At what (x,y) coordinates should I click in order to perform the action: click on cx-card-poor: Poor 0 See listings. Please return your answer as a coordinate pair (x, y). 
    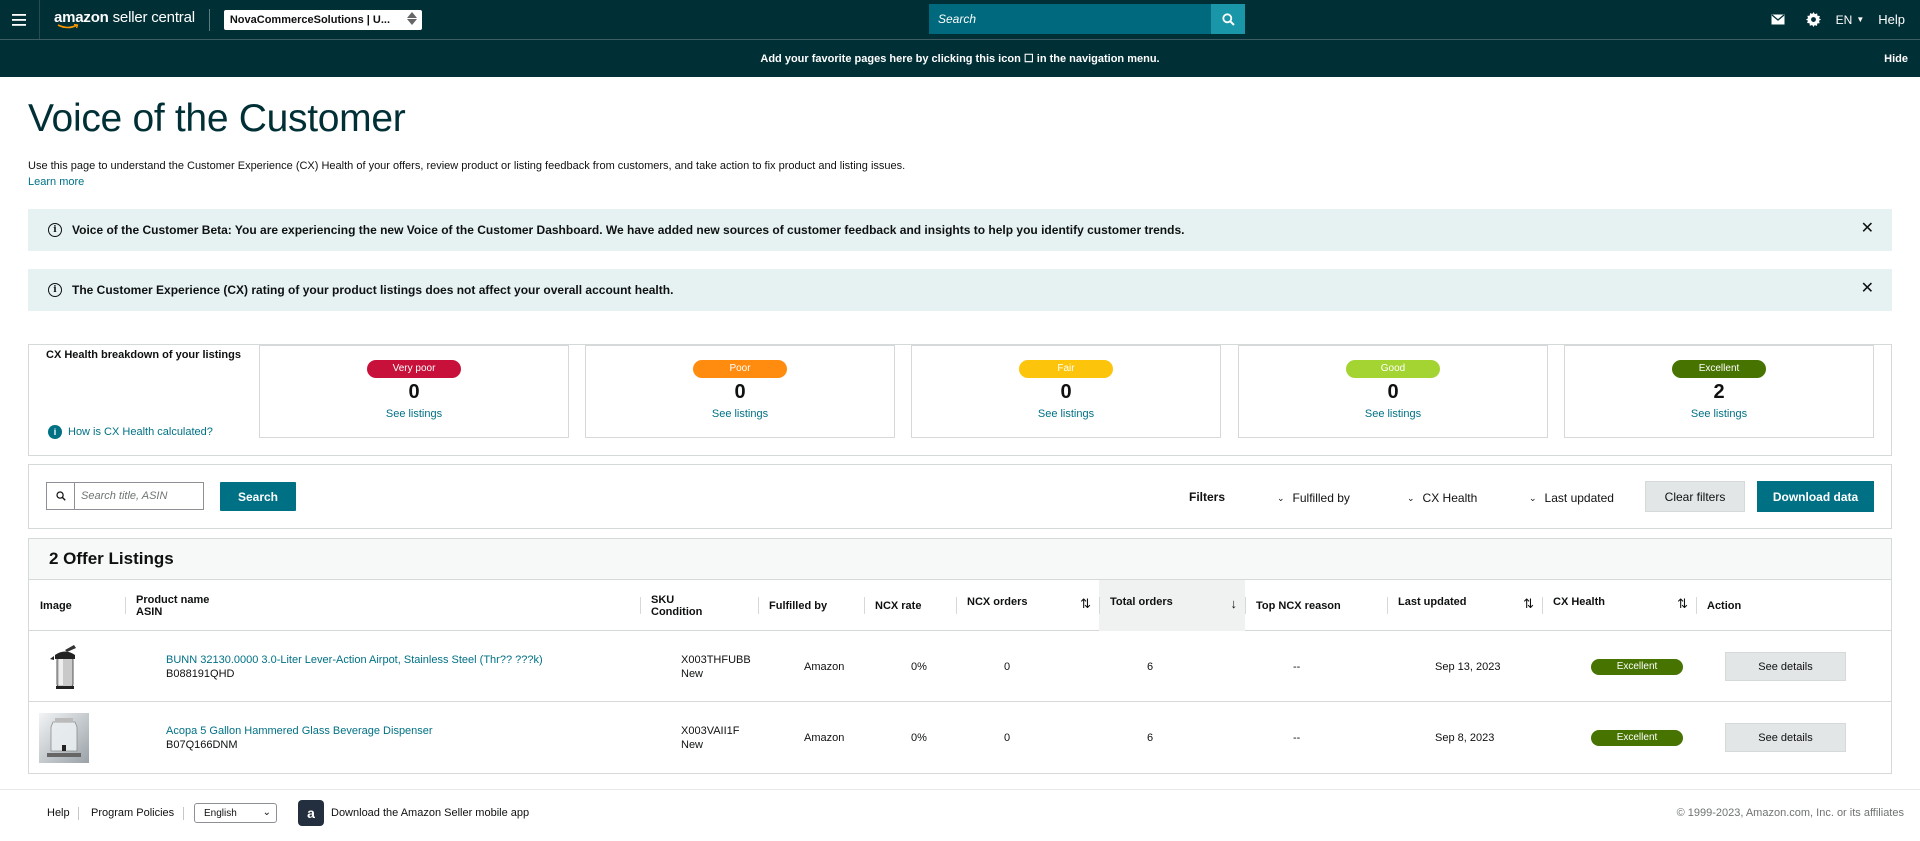
    Looking at the image, I should click on (740, 391).